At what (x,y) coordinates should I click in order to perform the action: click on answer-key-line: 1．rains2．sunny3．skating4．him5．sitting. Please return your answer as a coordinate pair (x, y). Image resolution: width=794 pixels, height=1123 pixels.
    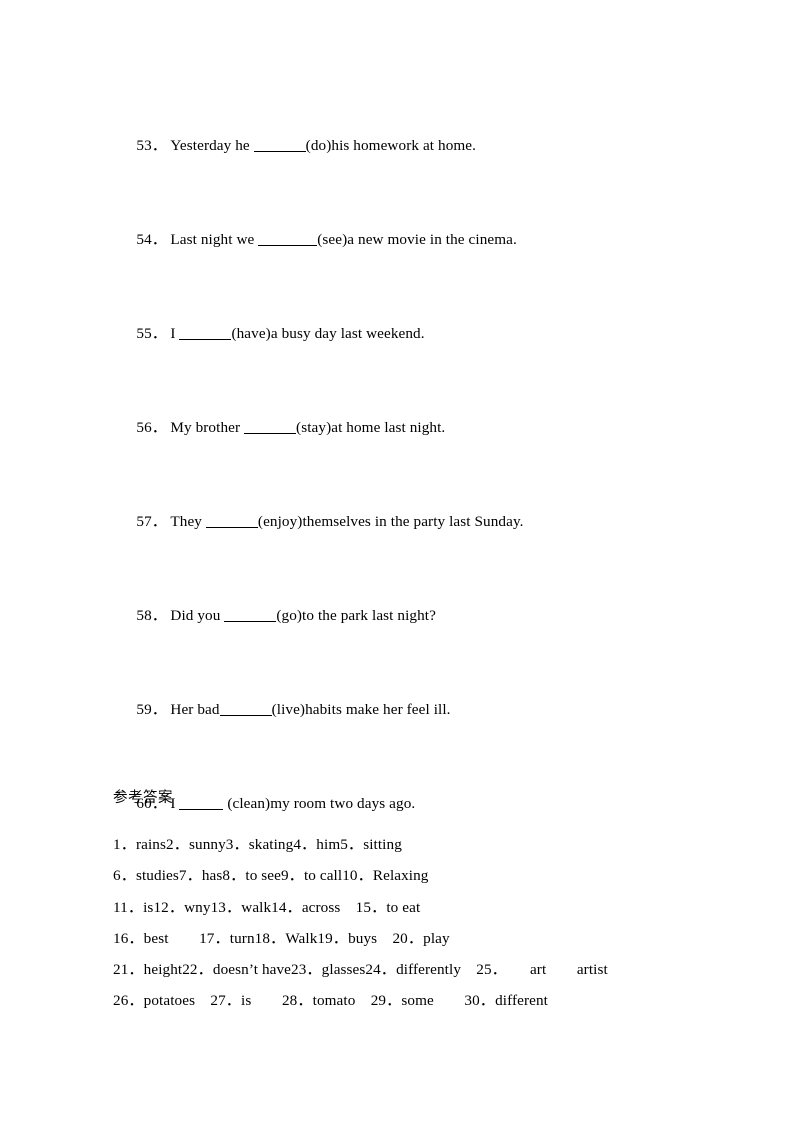
    Looking at the image, I should click on (257, 844).